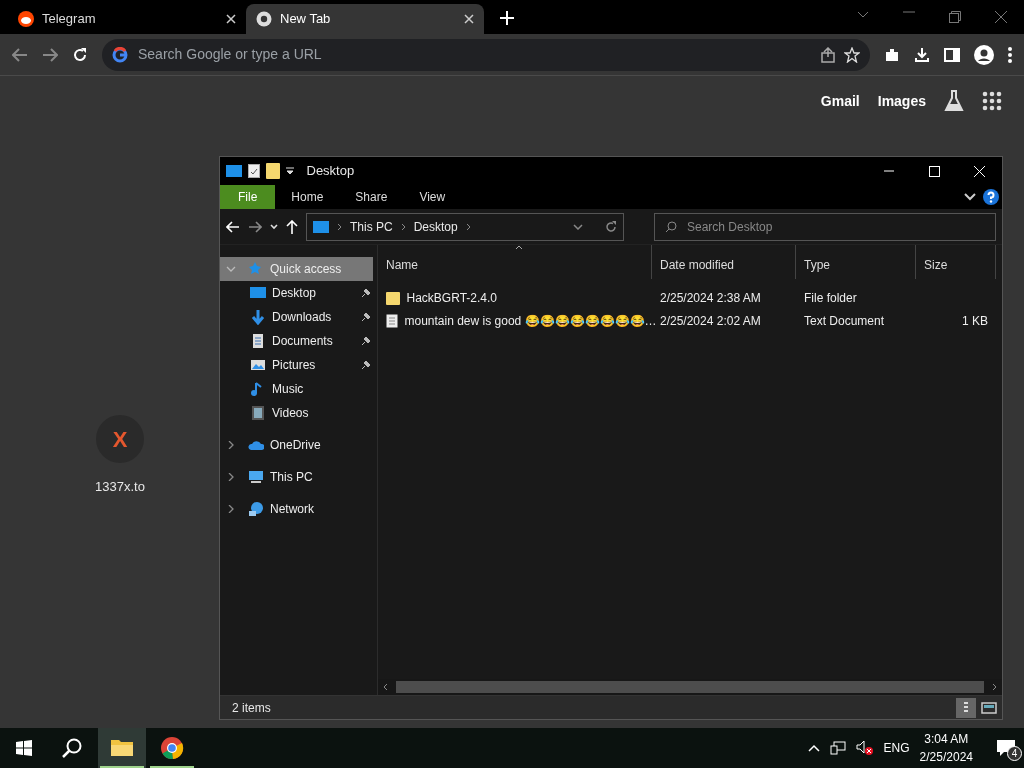 The image size is (1024, 768). What do you see at coordinates (296, 293) in the screenshot?
I see `nav-item: Desktop` at bounding box center [296, 293].